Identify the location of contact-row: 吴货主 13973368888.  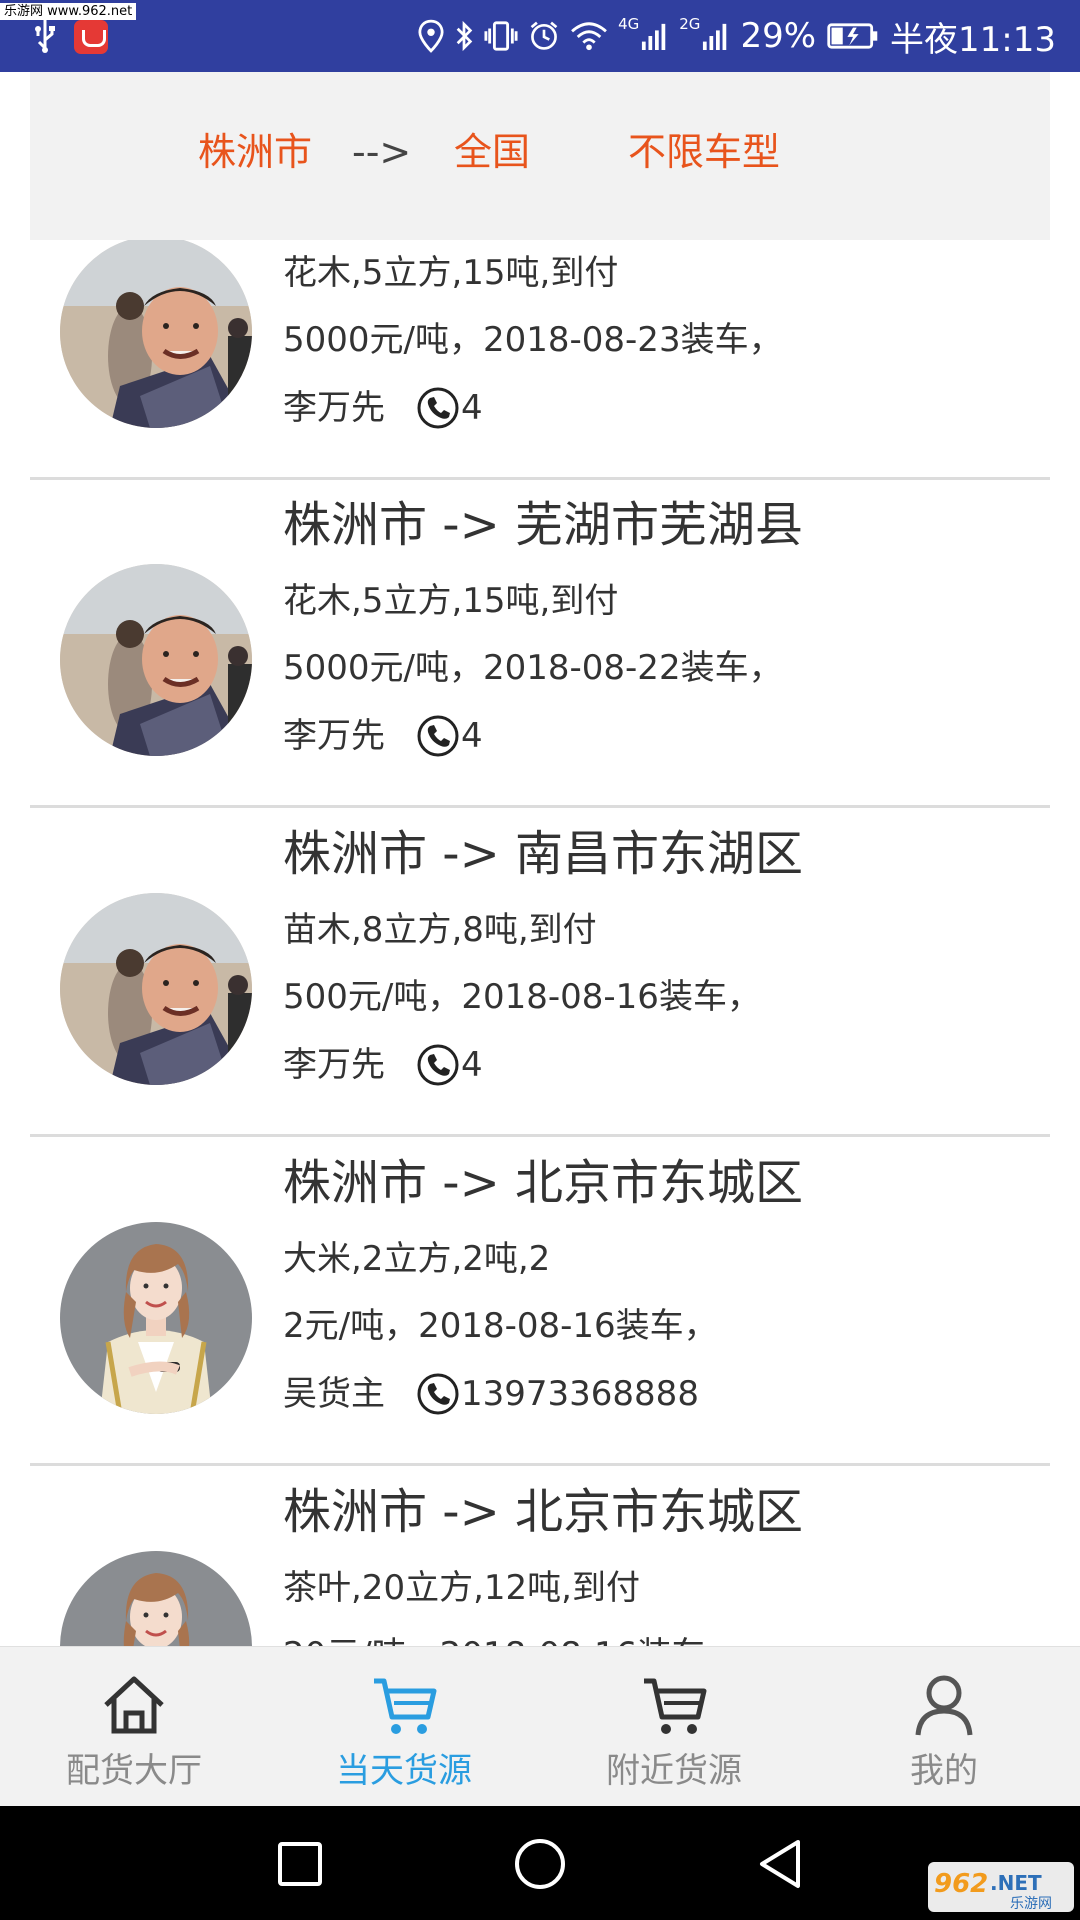
(491, 1394).